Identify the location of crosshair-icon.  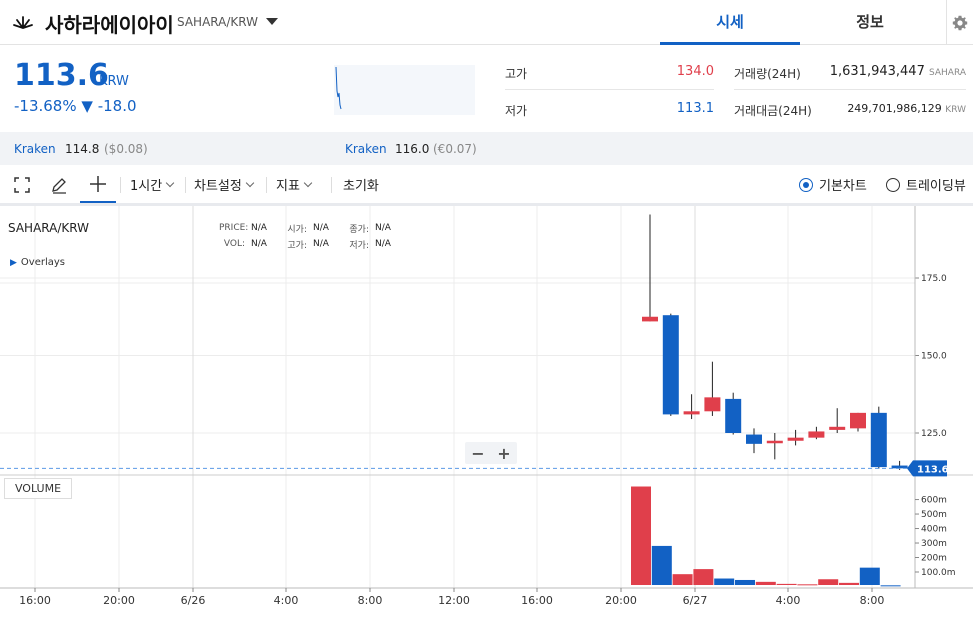
(98, 183).